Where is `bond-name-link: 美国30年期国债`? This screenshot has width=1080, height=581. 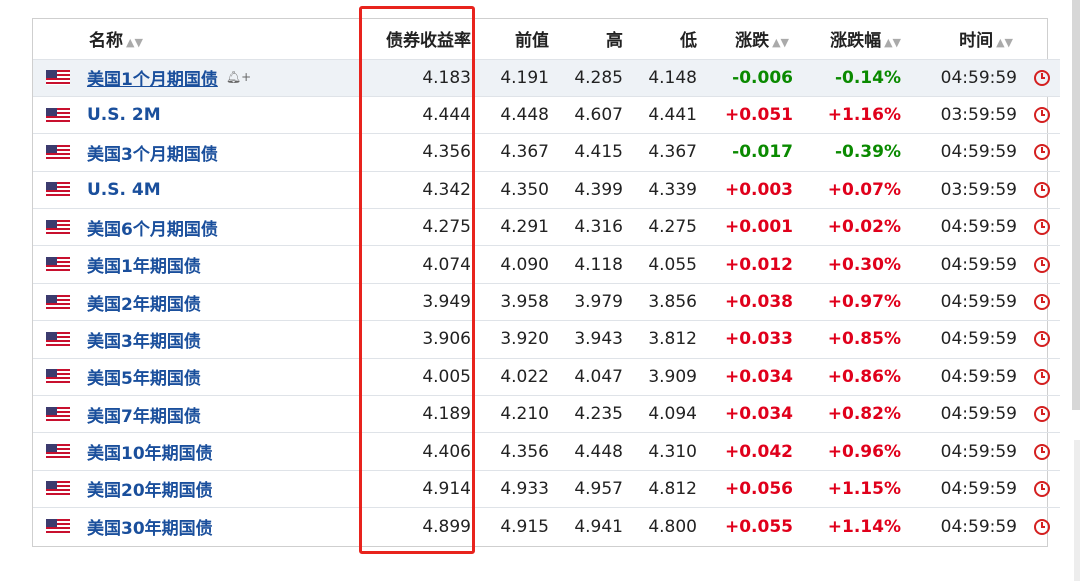
bond-name-link: 美国30年期国债 is located at coordinates (150, 529).